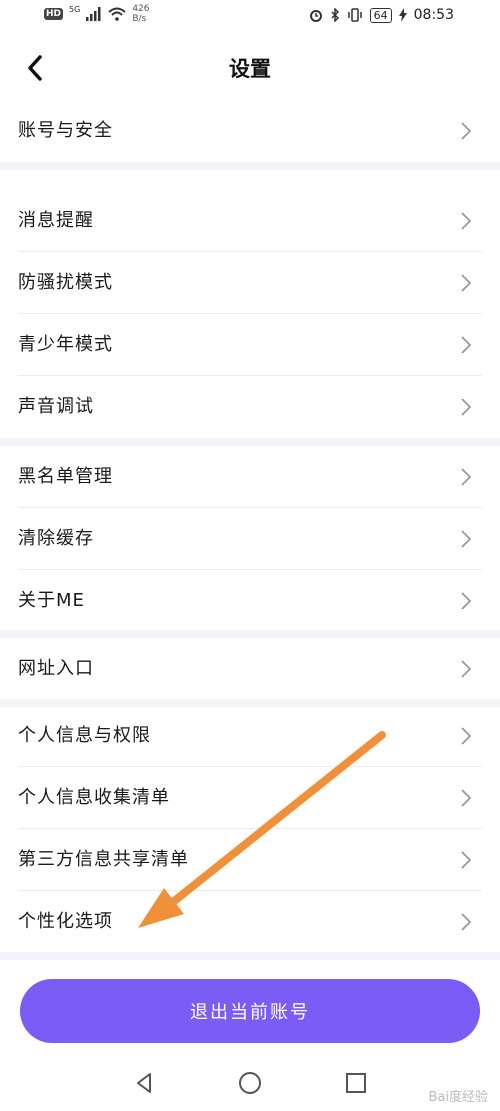  I want to click on page-title: 设置, so click(250, 69).